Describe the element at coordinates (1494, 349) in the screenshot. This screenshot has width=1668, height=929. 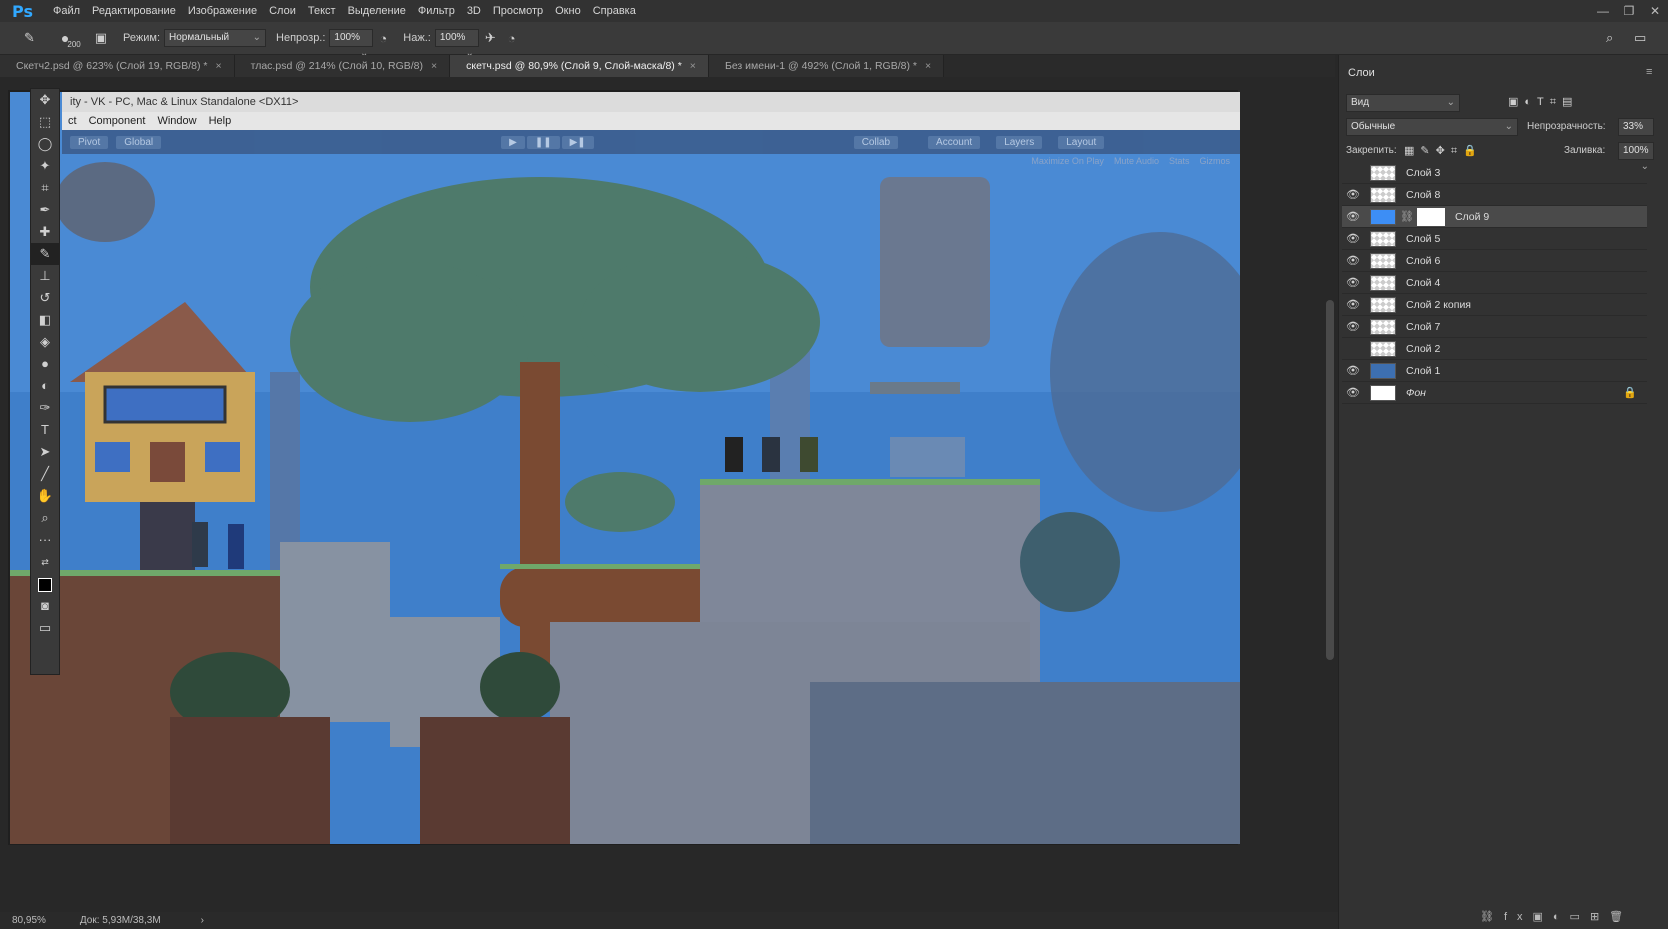
I see `layer-row: Слой 2` at that location.